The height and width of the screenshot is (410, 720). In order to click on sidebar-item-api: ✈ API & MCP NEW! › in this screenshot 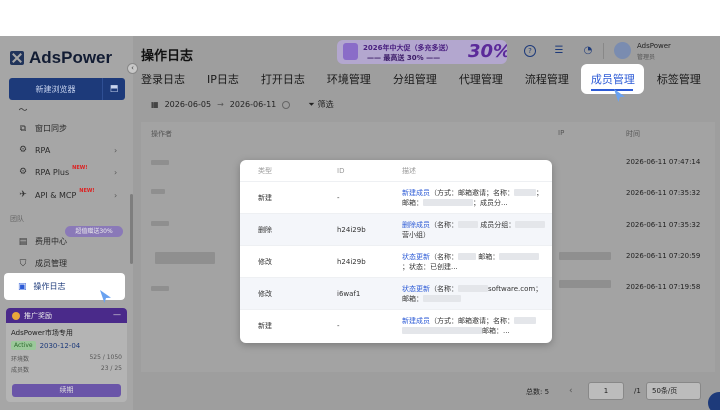, I will do `click(67, 194)`.